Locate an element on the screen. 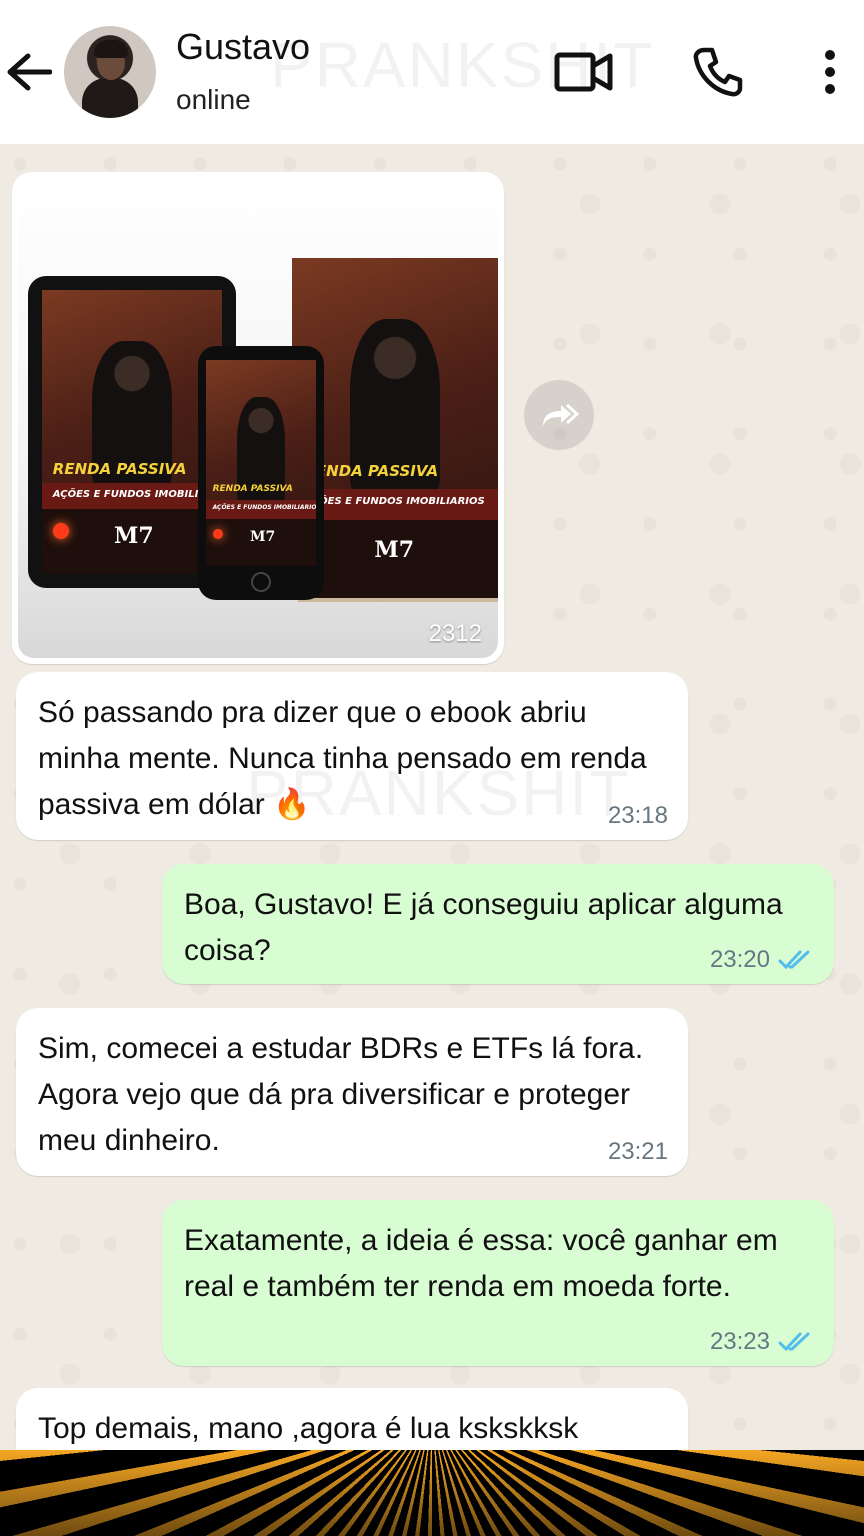 The width and height of the screenshot is (864, 1536). forward-icon is located at coordinates (561, 414).